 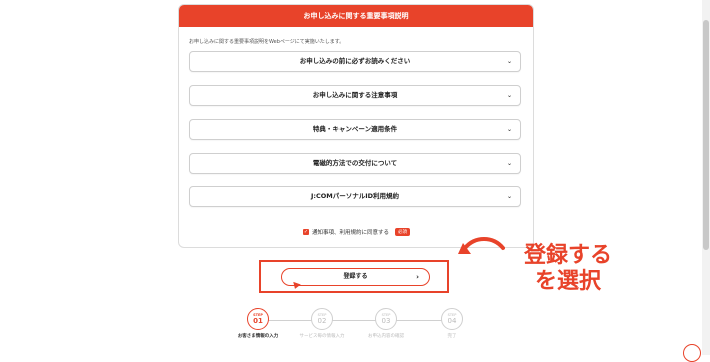 What do you see at coordinates (306, 232) in the screenshot?
I see `agree-checkbox: ✓` at bounding box center [306, 232].